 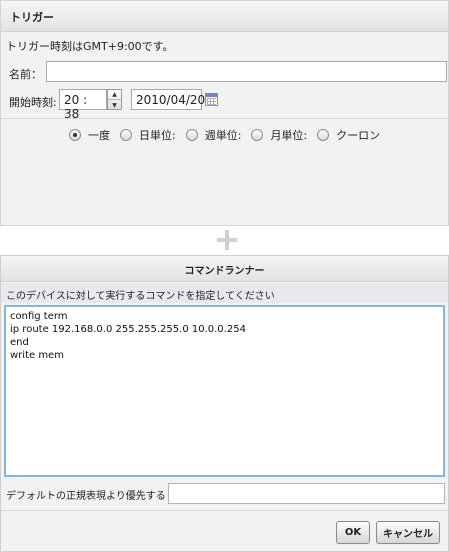 What do you see at coordinates (358, 135) in the screenshot?
I see `radio-label: クーロン` at bounding box center [358, 135].